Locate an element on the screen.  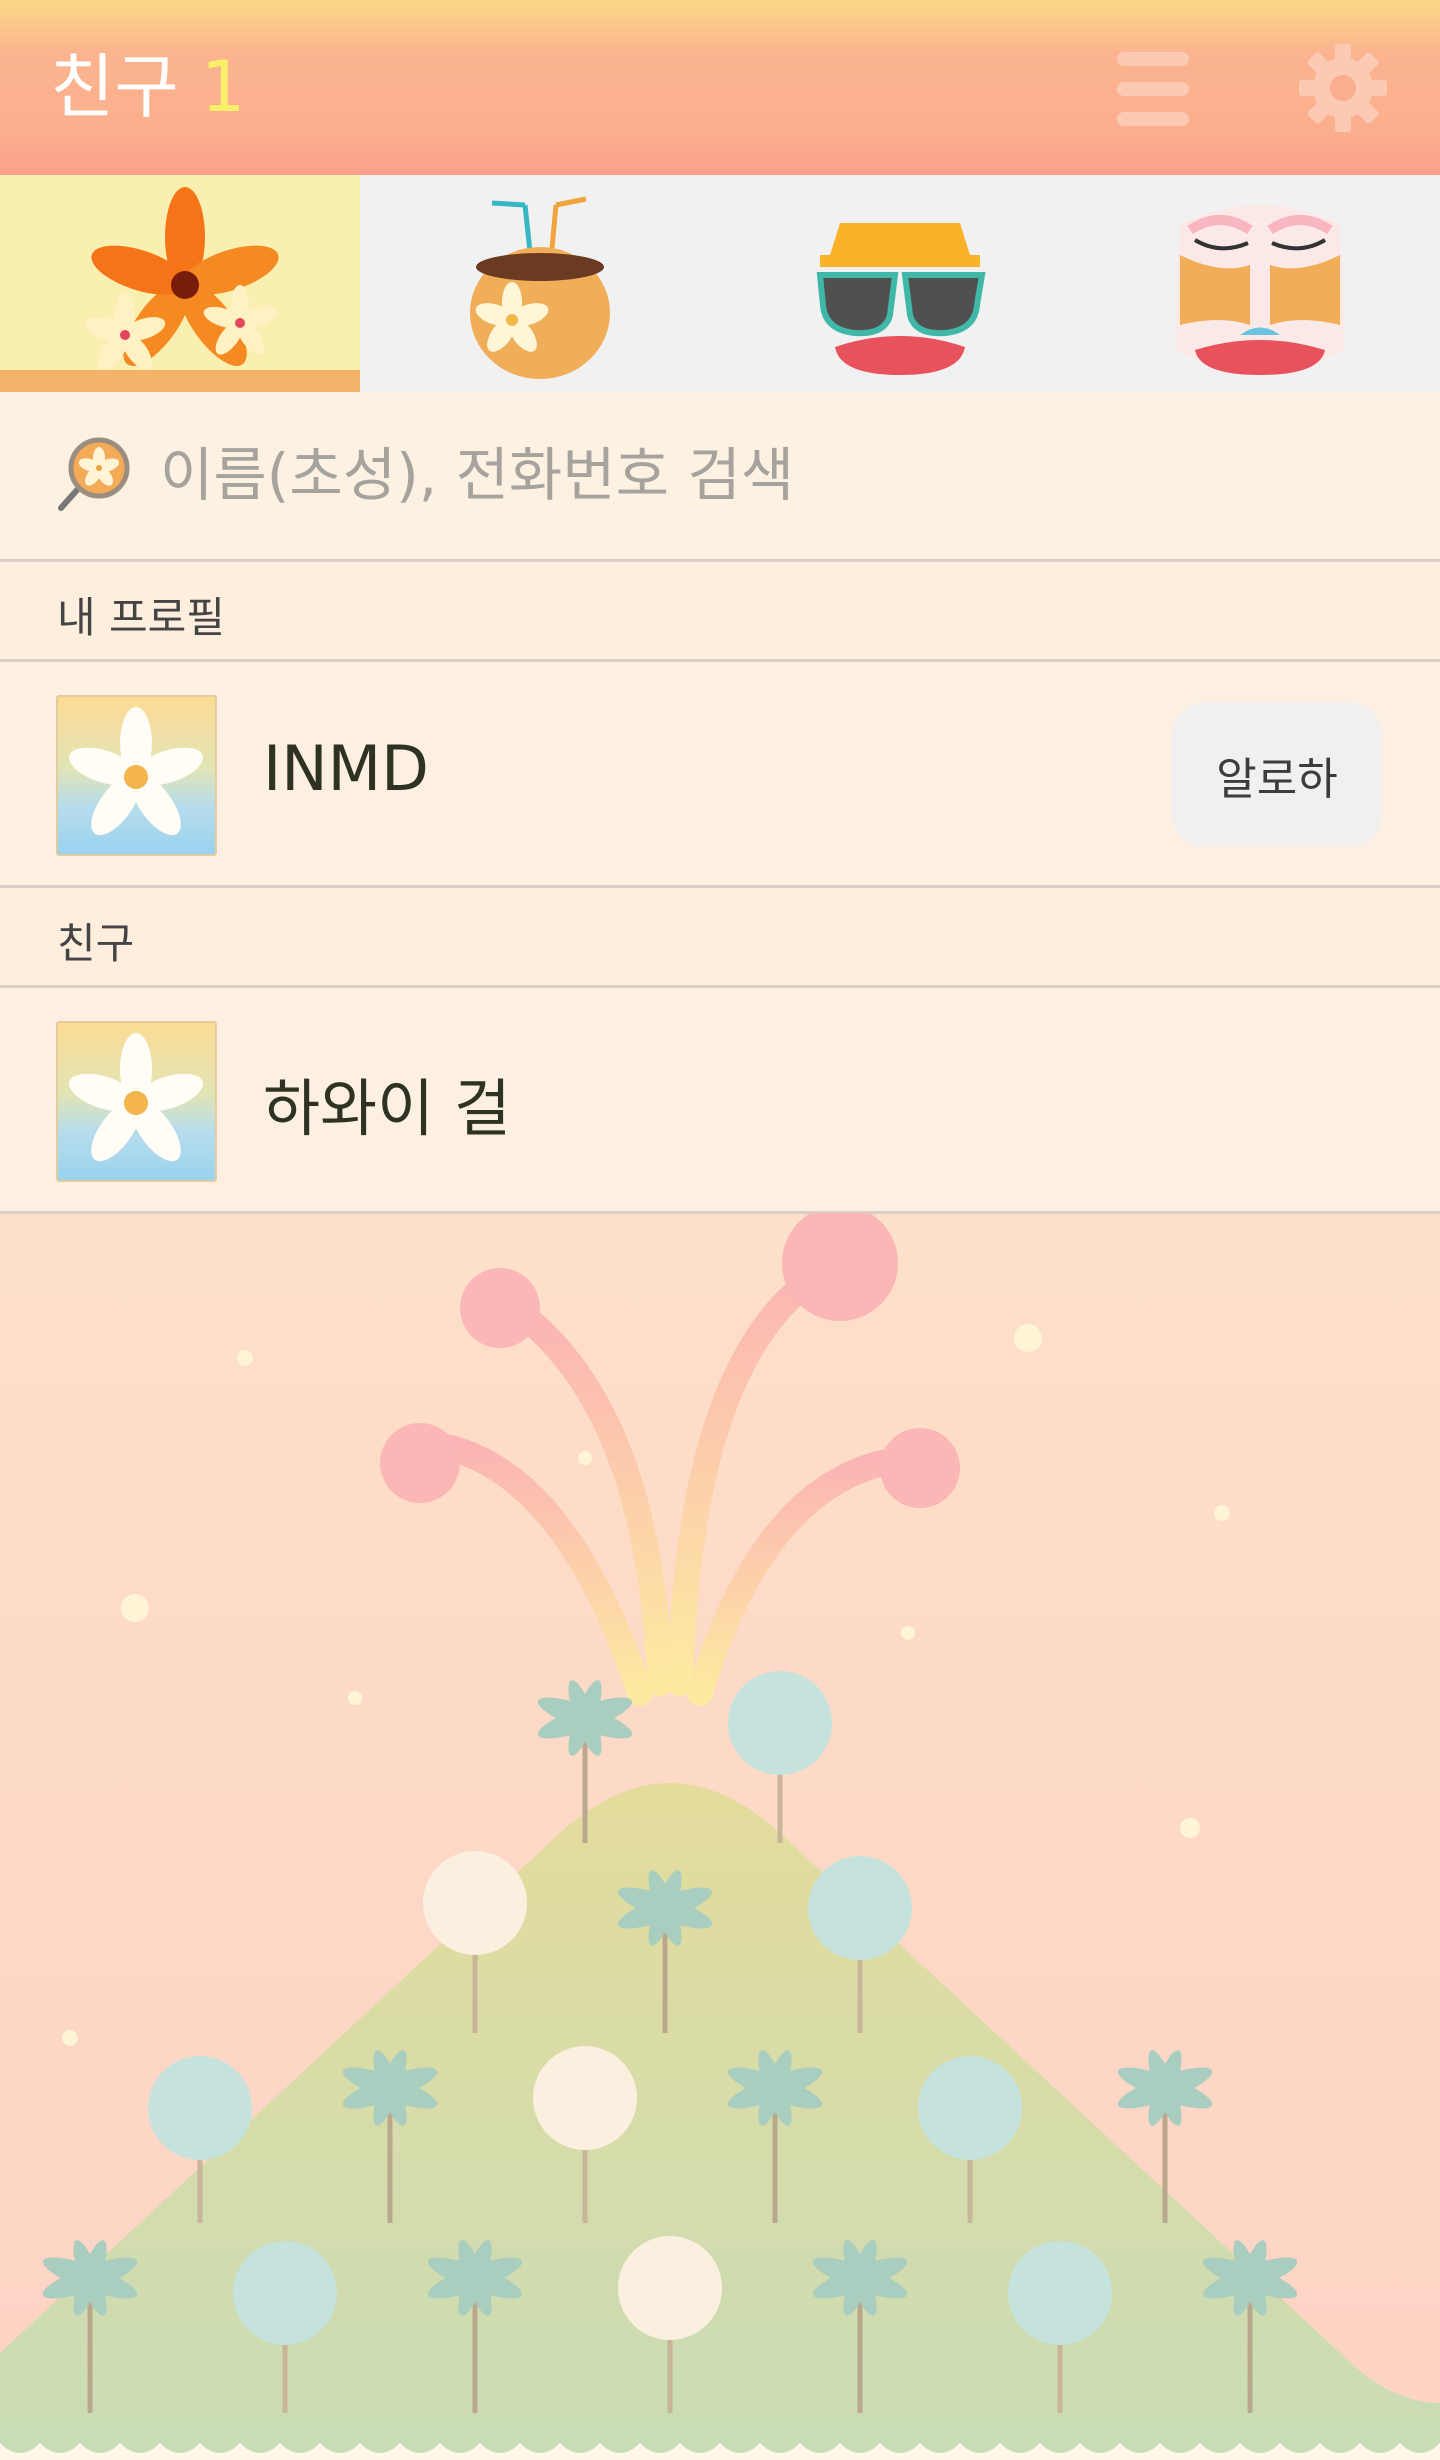
page-title-text: 친구 is located at coordinates (114, 87).